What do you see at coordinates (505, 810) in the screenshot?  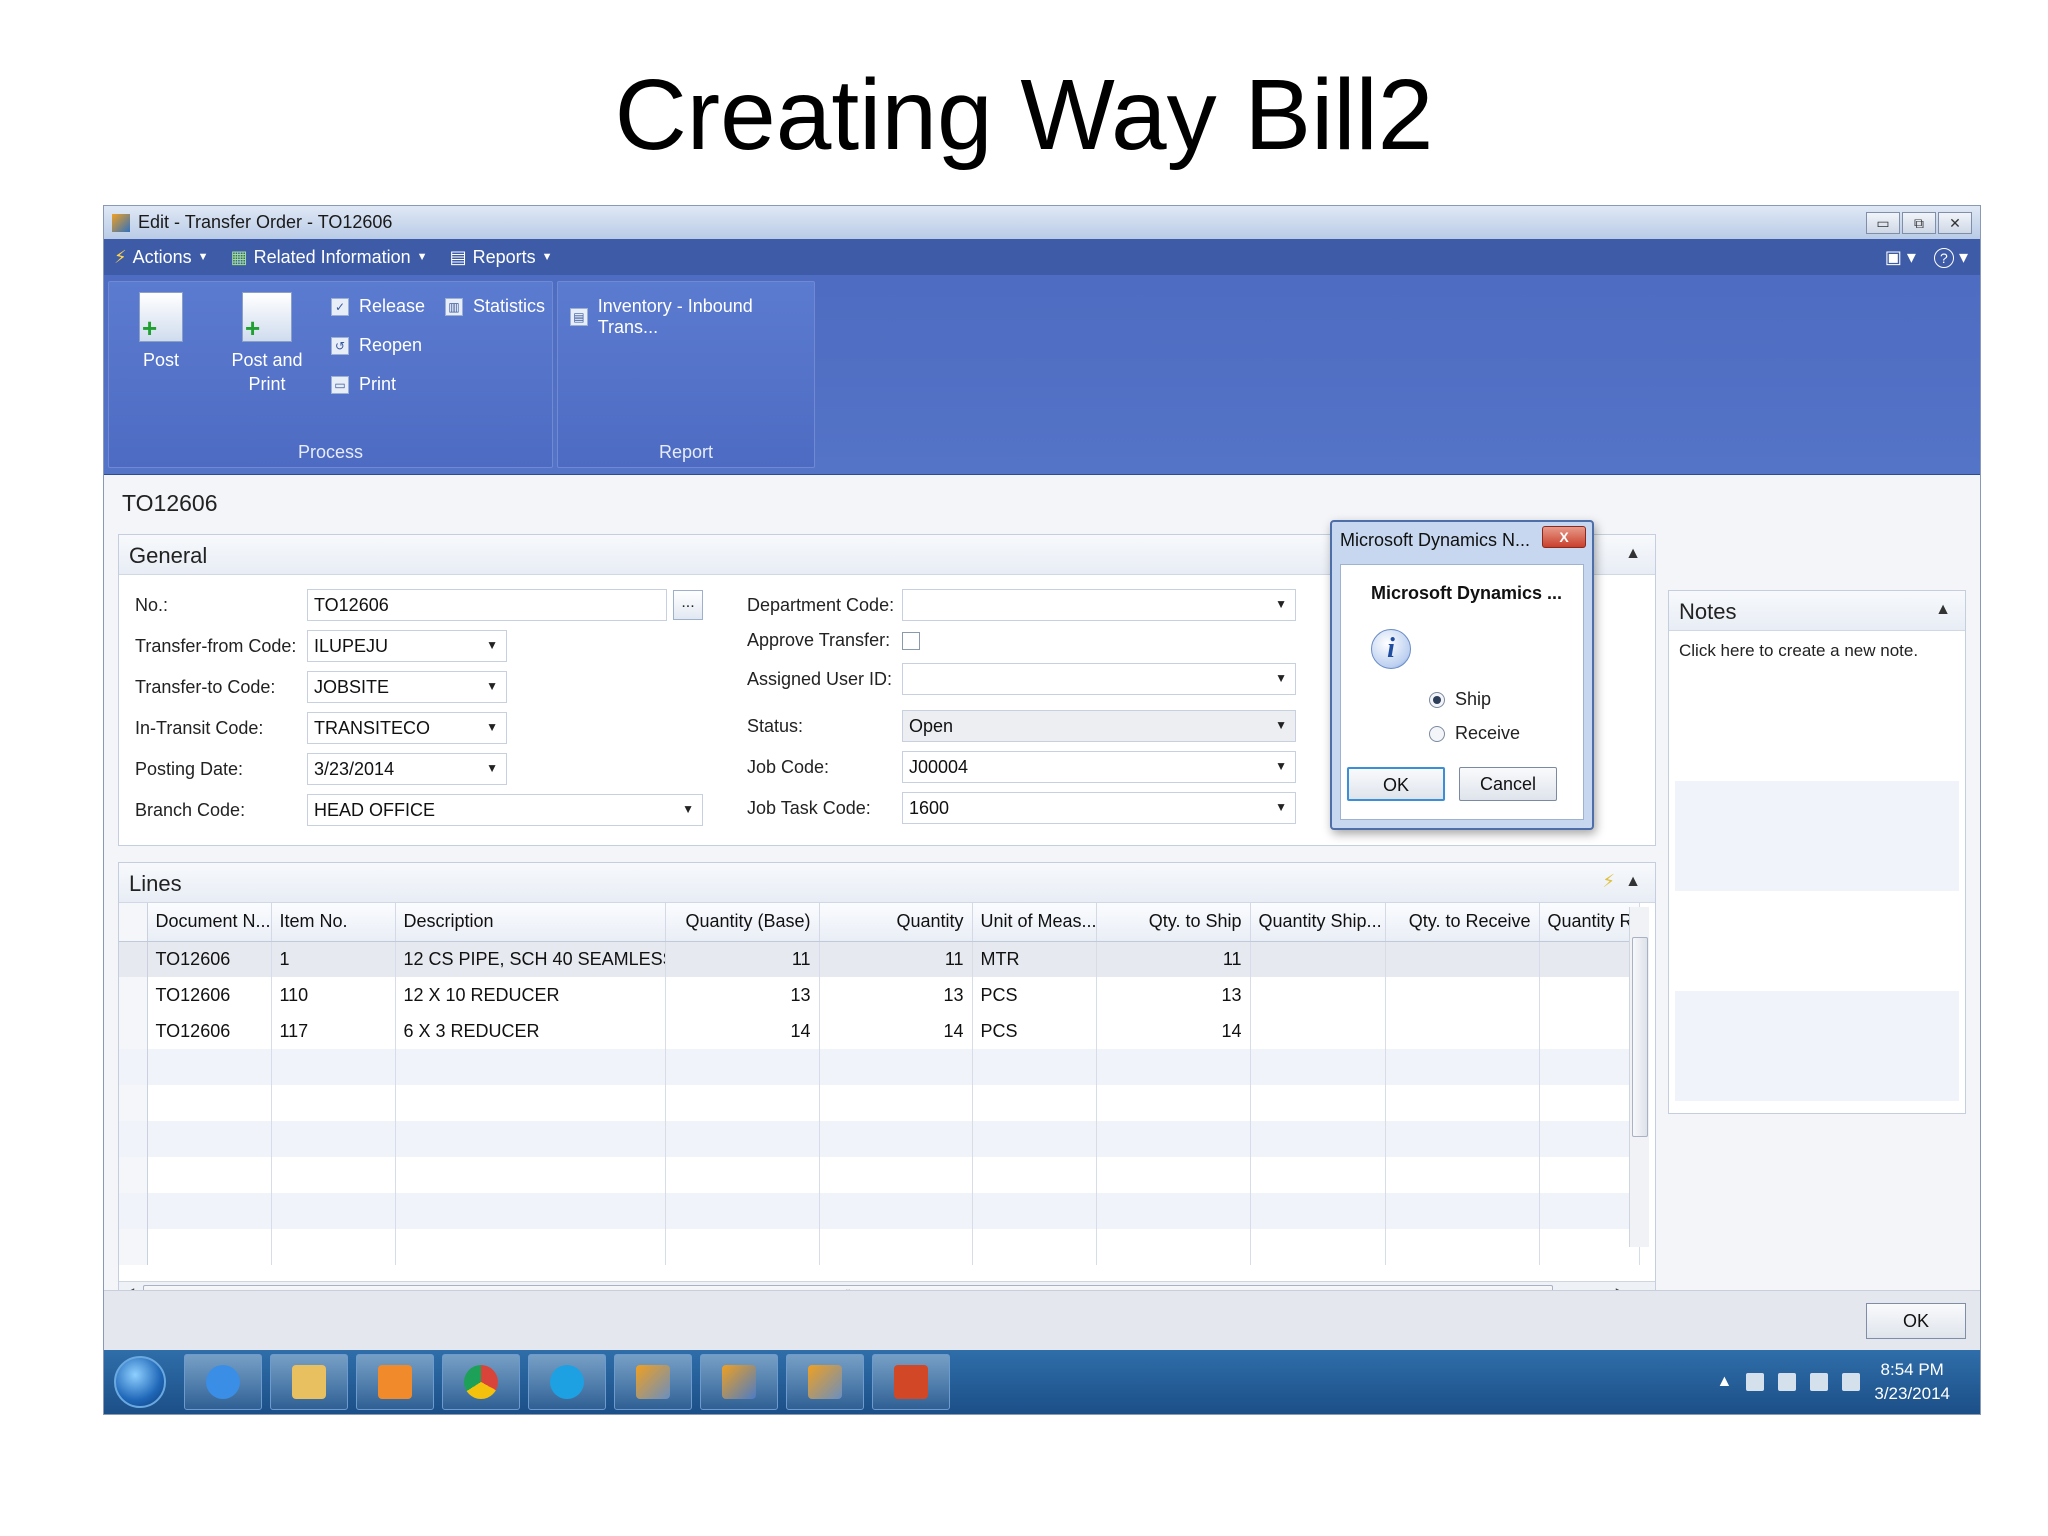 I see `branch-code-select: HEAD OFFICE ▼` at bounding box center [505, 810].